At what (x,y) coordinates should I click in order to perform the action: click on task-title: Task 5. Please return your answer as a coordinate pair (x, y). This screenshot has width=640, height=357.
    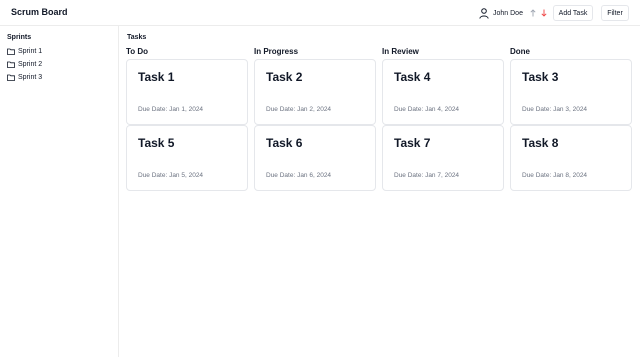
    Looking at the image, I should click on (156, 143).